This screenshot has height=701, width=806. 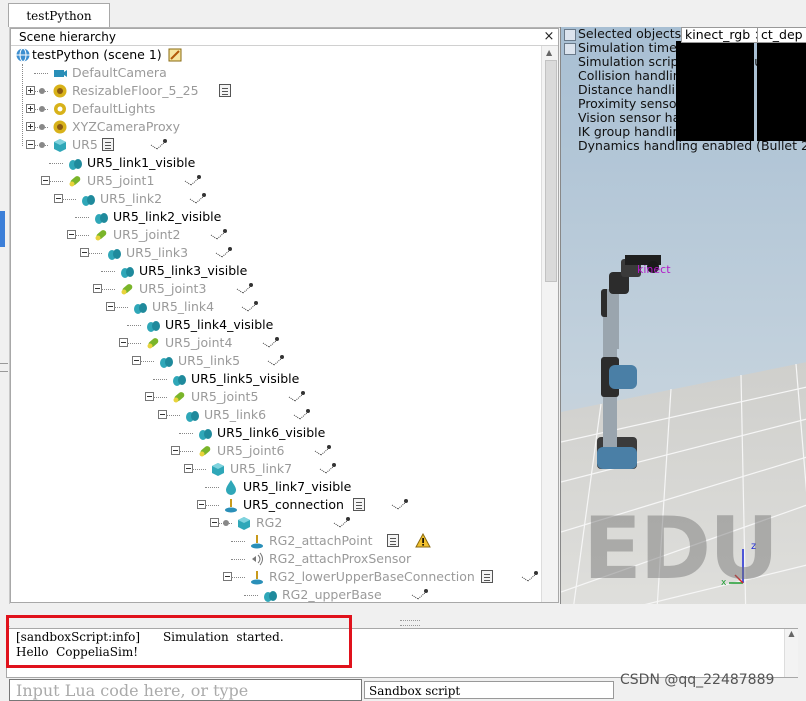 What do you see at coordinates (276, 181) in the screenshot?
I see `tree-item: UR5_joint1` at bounding box center [276, 181].